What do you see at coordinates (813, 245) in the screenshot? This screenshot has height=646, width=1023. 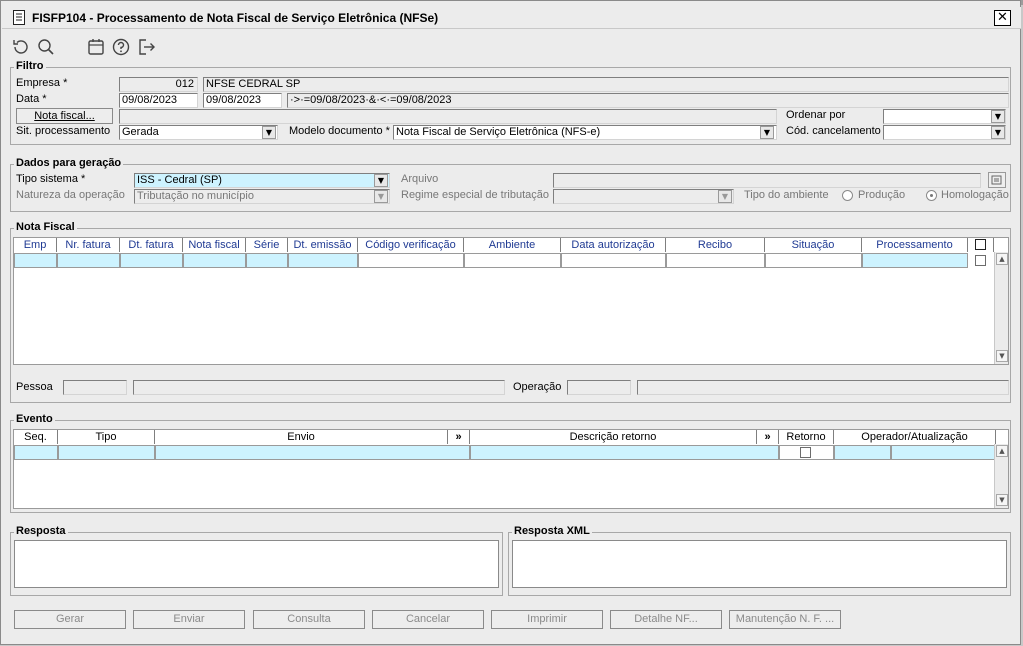 I see `column-header: Situação` at bounding box center [813, 245].